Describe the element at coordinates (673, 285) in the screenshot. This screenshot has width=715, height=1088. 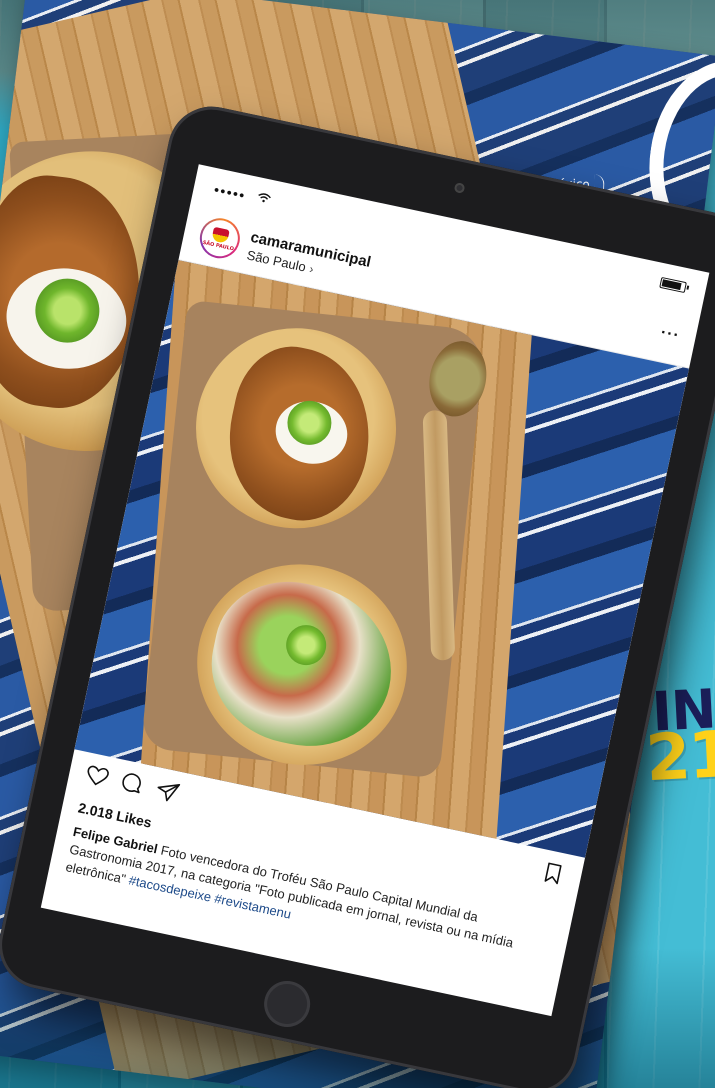
I see `battery-icon` at that location.